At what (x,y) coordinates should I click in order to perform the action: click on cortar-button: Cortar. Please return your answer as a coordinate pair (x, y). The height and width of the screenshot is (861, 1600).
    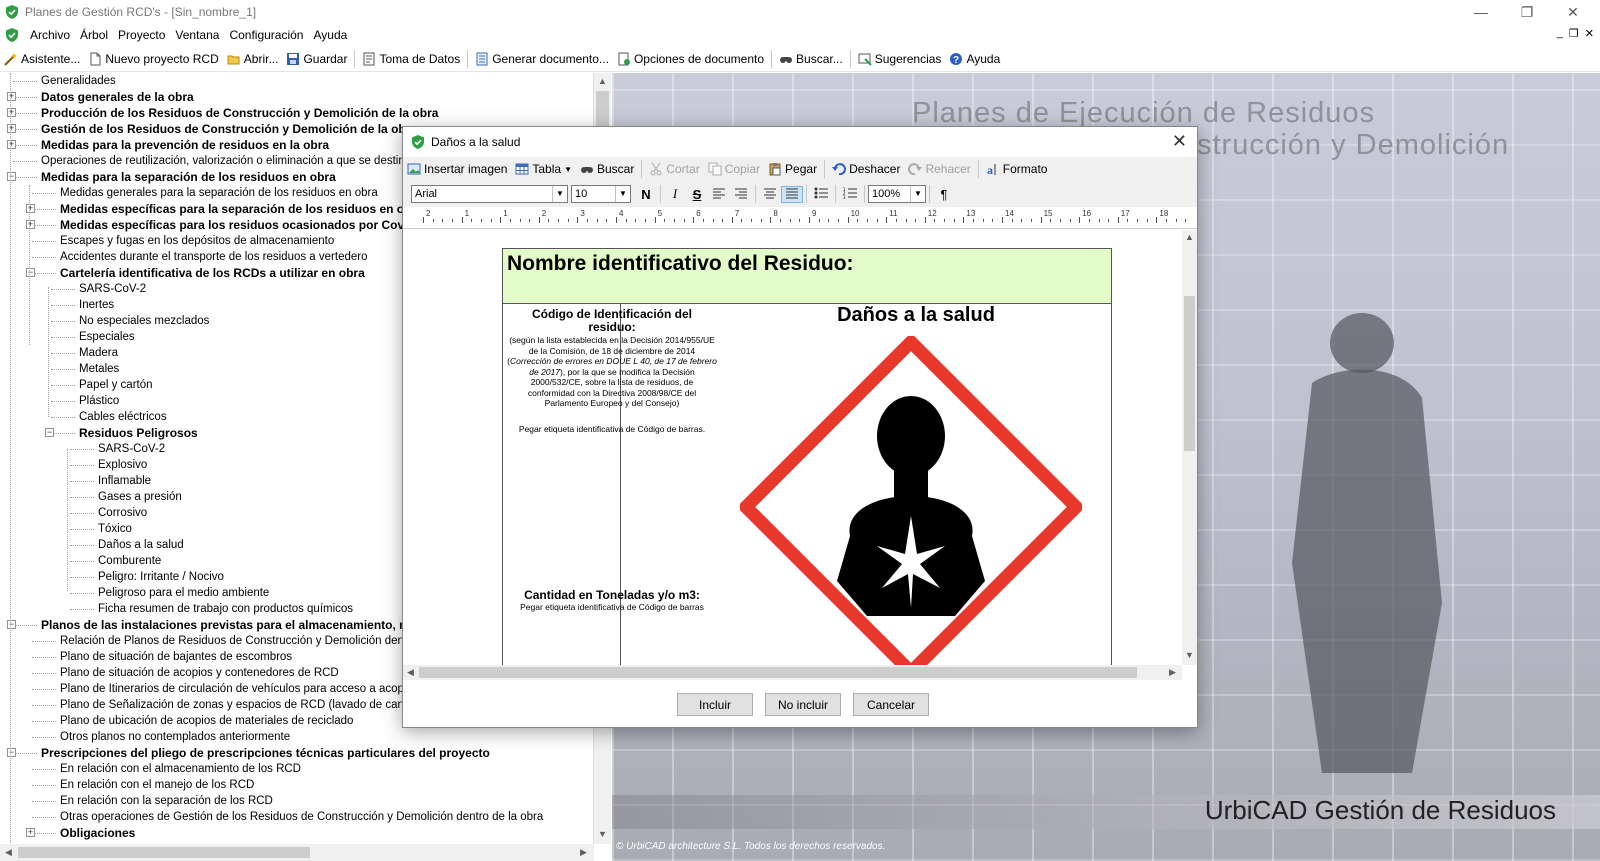
    Looking at the image, I should click on (674, 169).